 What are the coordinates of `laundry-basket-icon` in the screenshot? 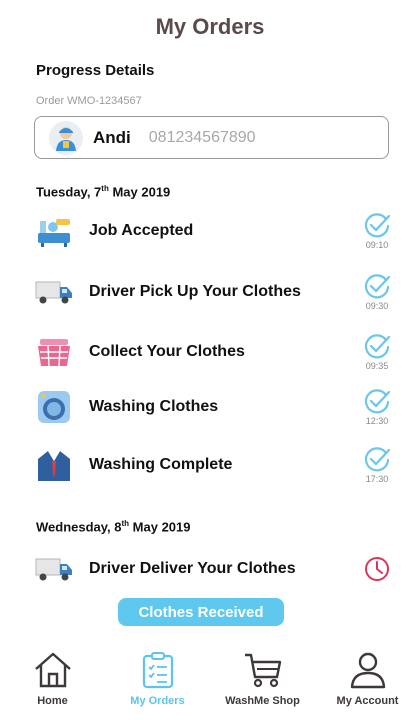 It's located at (54, 352).